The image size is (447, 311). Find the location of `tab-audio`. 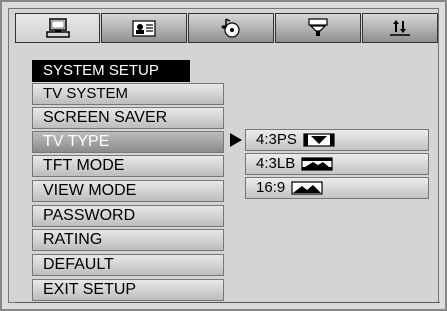

tab-audio is located at coordinates (231, 28).